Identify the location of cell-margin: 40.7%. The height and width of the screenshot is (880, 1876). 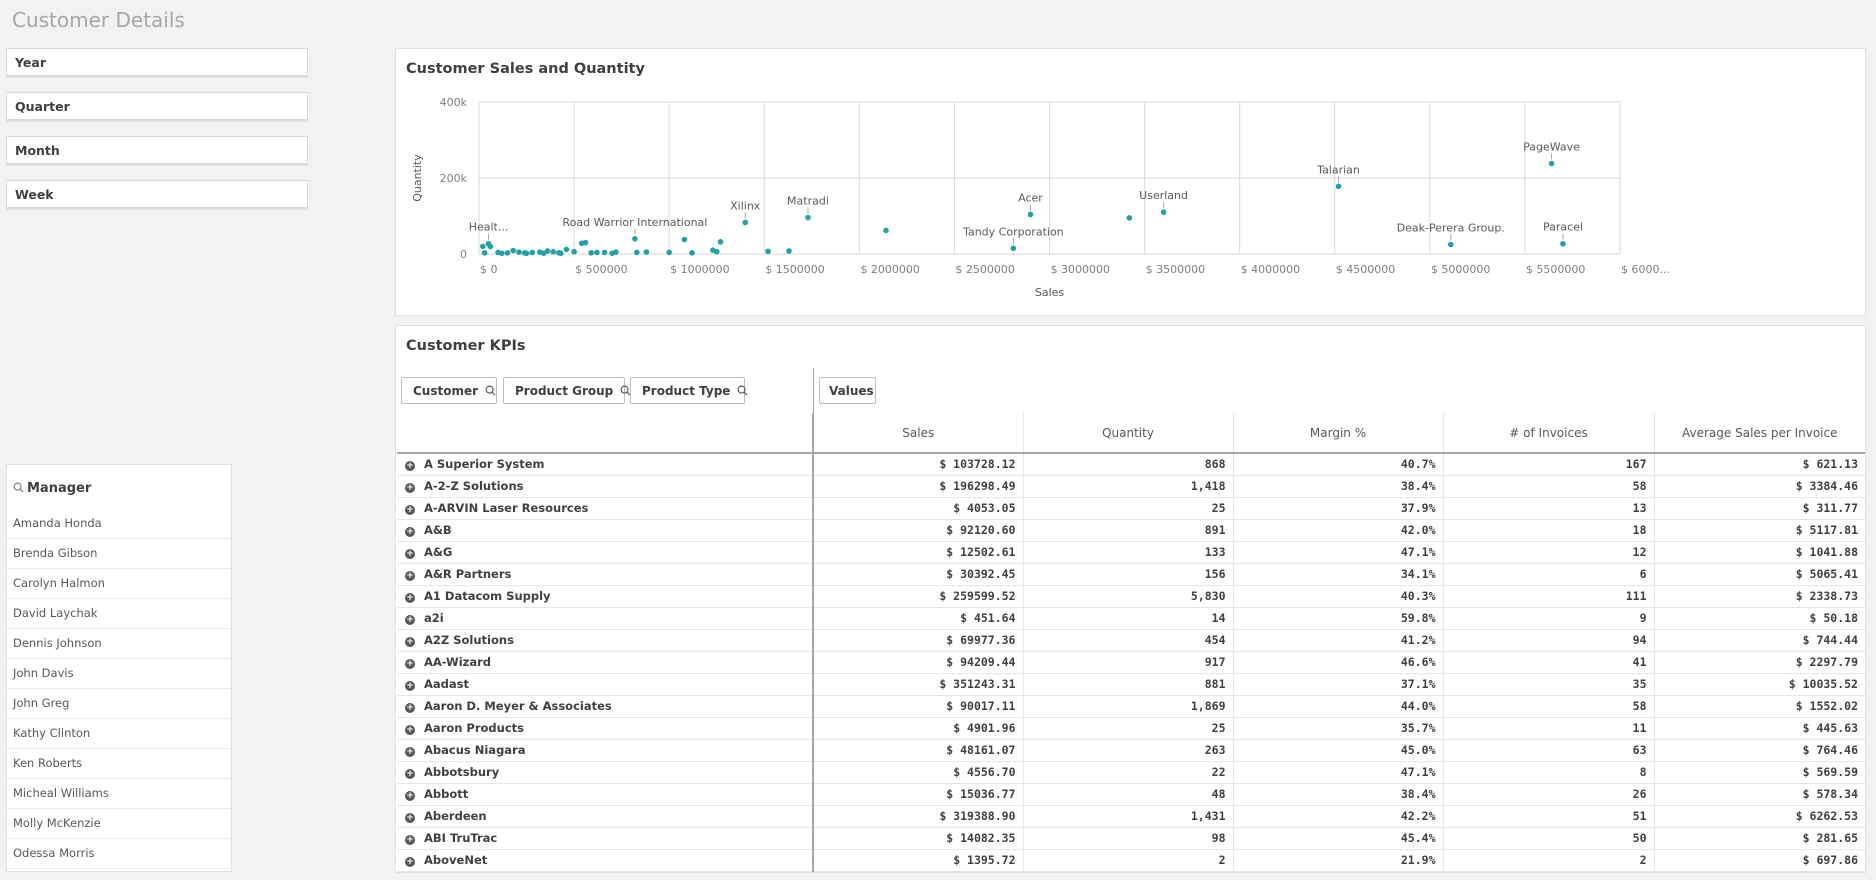
(1337, 464).